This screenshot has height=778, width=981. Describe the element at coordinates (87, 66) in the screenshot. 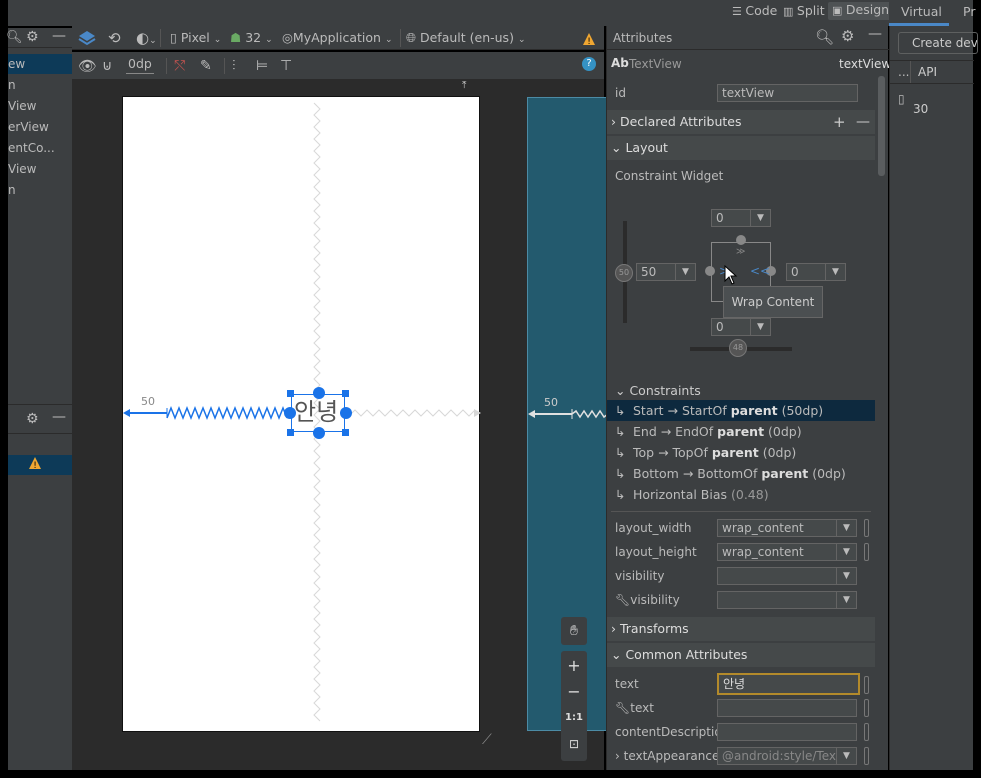

I see `eye-icon: 👁︎` at that location.